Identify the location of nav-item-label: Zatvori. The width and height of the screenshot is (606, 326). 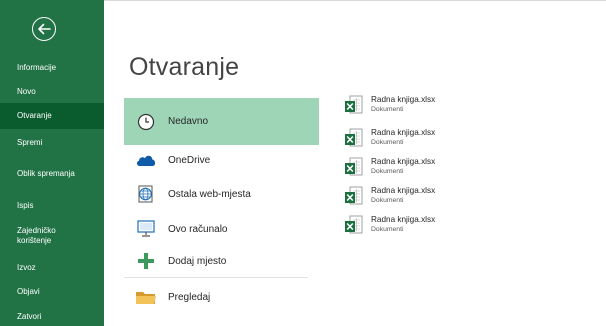
(29, 316).